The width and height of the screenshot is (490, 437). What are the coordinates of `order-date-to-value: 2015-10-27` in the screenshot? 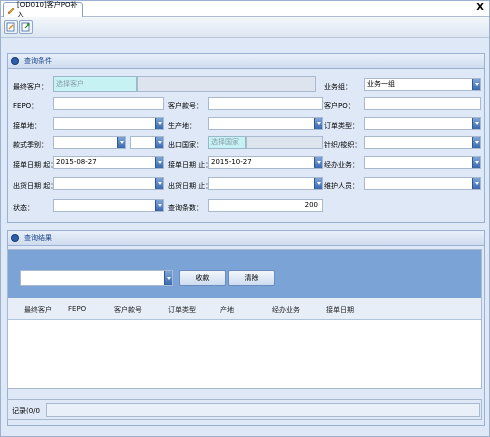 It's located at (231, 162).